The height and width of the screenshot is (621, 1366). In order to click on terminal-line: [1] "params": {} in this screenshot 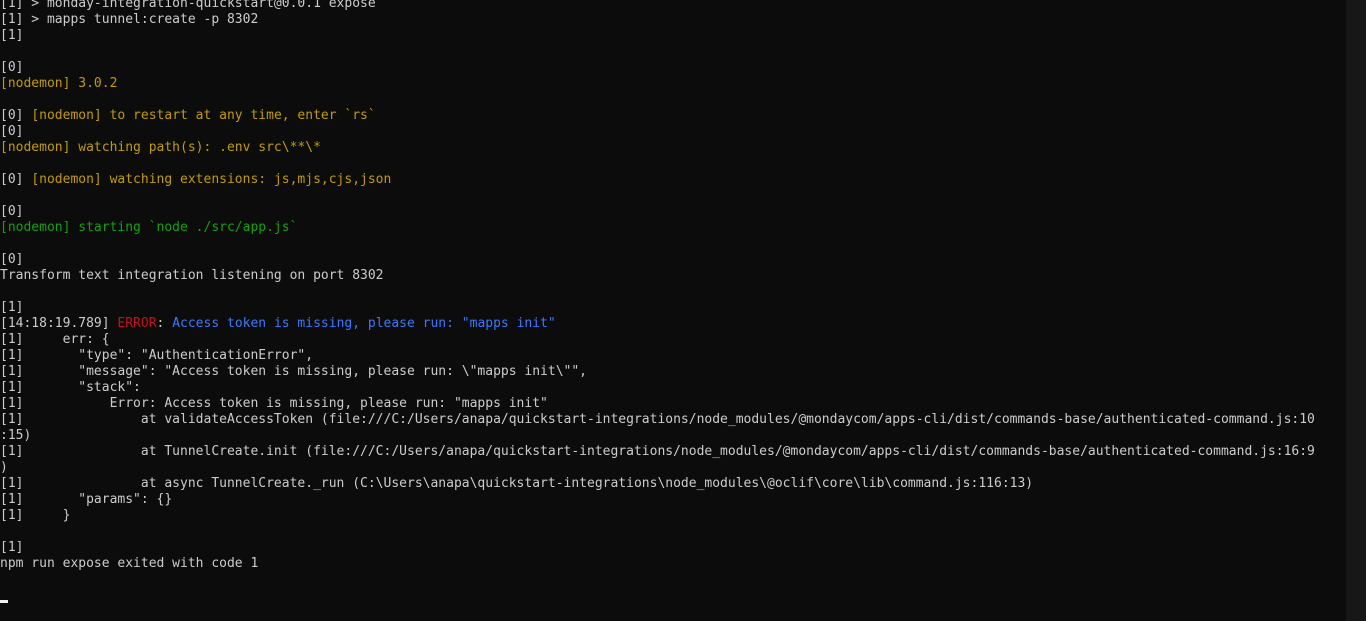, I will do `click(673, 500)`.